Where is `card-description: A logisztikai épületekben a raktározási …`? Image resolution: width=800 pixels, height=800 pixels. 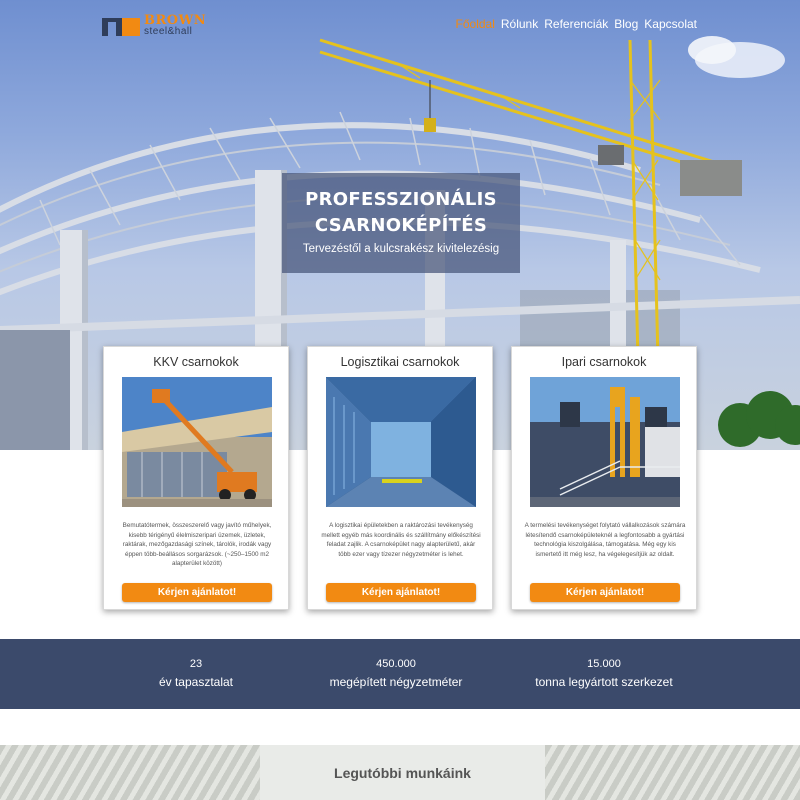 card-description: A logisztikai épületekben a raktározási … is located at coordinates (401, 540).